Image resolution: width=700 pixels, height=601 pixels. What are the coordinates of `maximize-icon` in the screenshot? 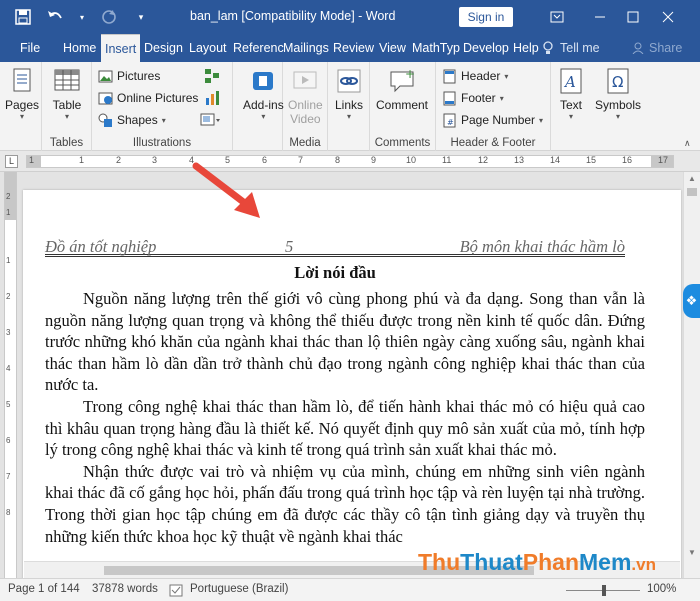 It's located at (633, 17).